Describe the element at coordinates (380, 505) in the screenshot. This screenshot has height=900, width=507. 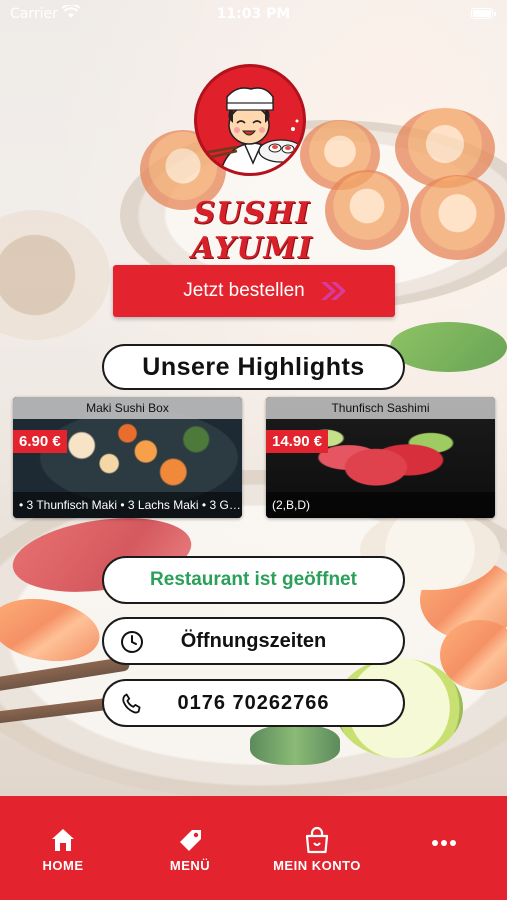
I see `highlight-card-description: (2,B,D)` at that location.